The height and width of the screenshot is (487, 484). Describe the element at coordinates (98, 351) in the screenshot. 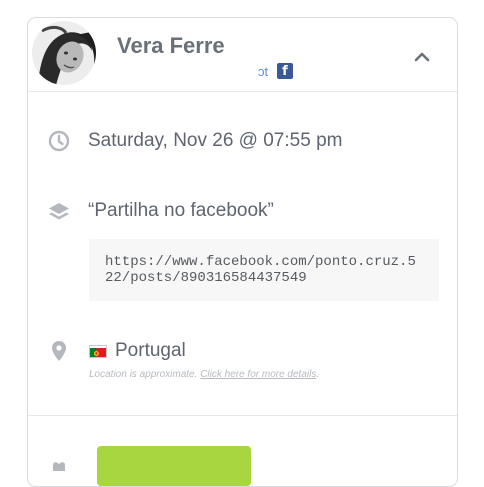

I see `portugal-flag-icon` at that location.